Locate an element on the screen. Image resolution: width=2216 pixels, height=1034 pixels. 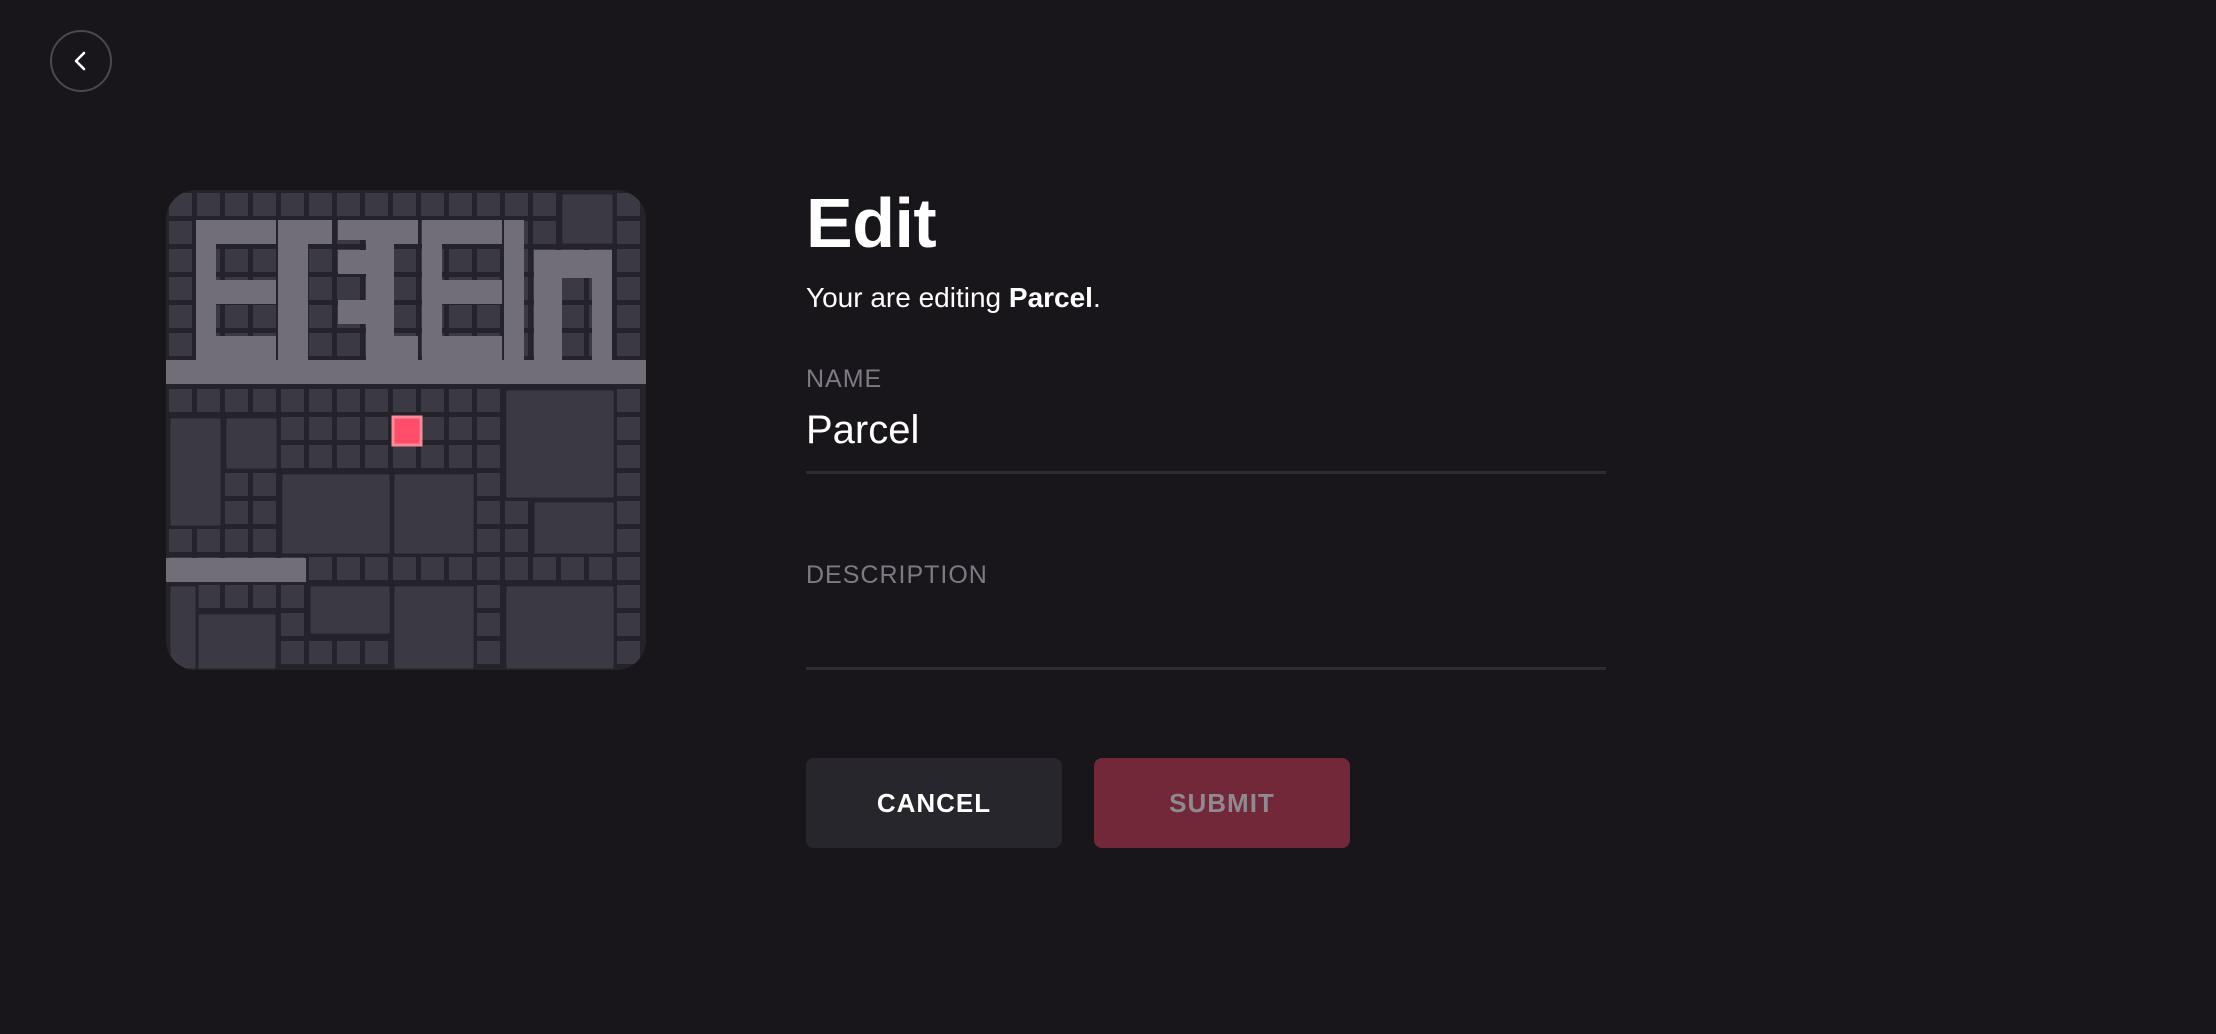
submit-button: SUBMIT is located at coordinates (1222, 803).